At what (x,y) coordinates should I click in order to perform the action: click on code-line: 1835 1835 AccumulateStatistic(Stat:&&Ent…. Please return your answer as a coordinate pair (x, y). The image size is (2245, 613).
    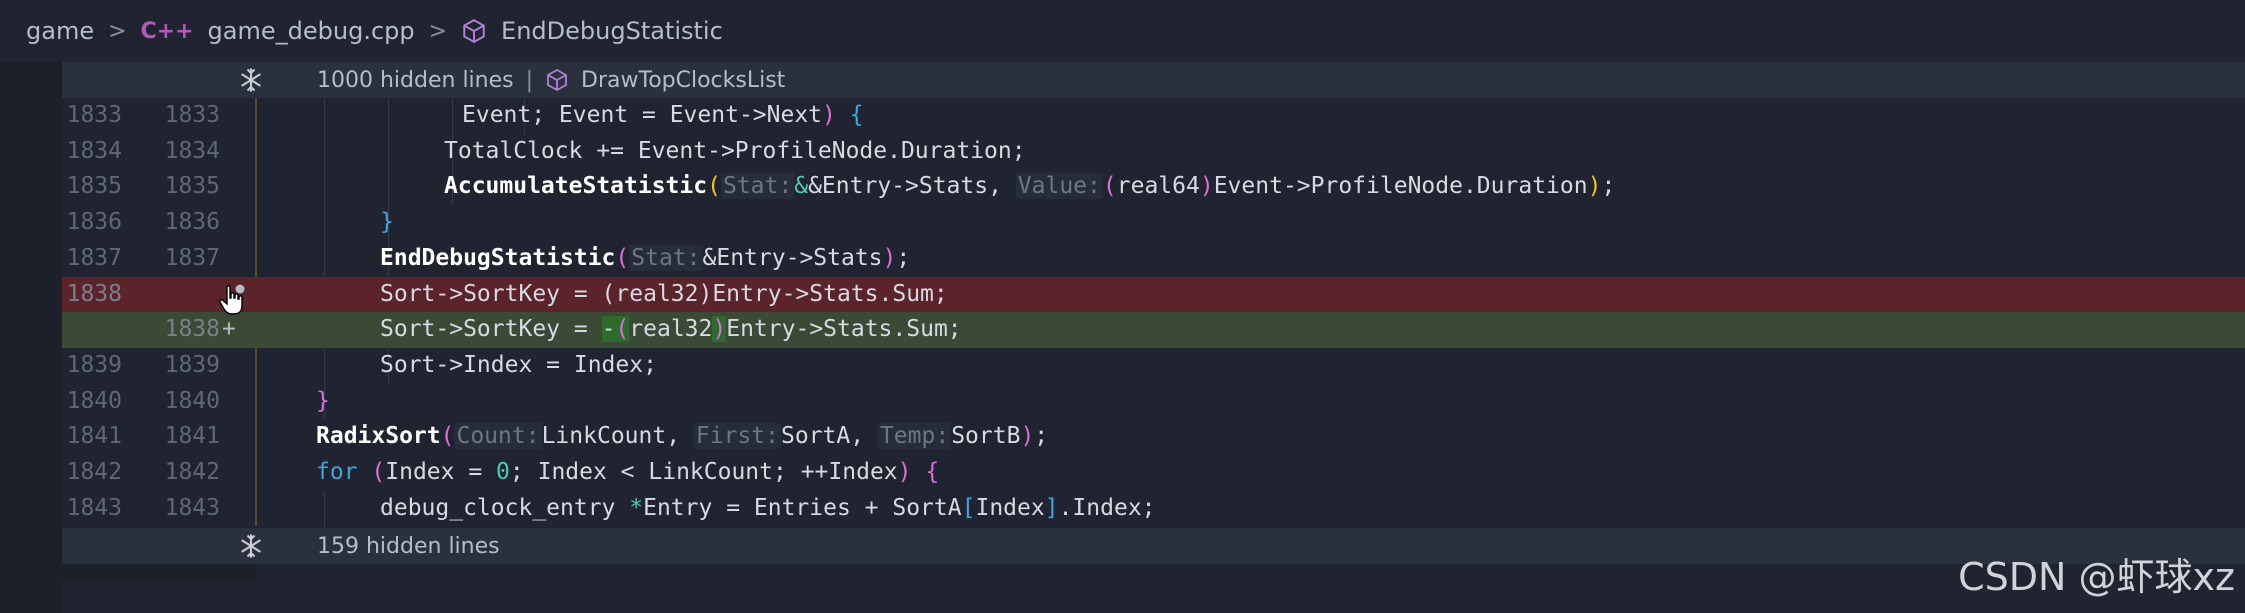
    Looking at the image, I should click on (1153, 187).